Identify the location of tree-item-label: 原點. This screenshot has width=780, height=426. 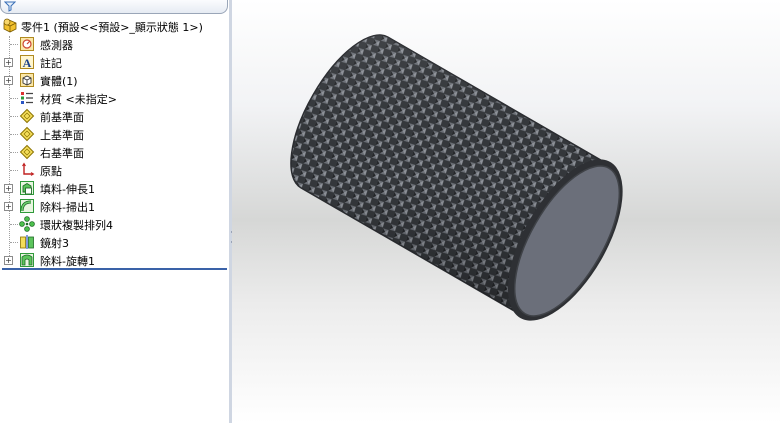
(51, 171).